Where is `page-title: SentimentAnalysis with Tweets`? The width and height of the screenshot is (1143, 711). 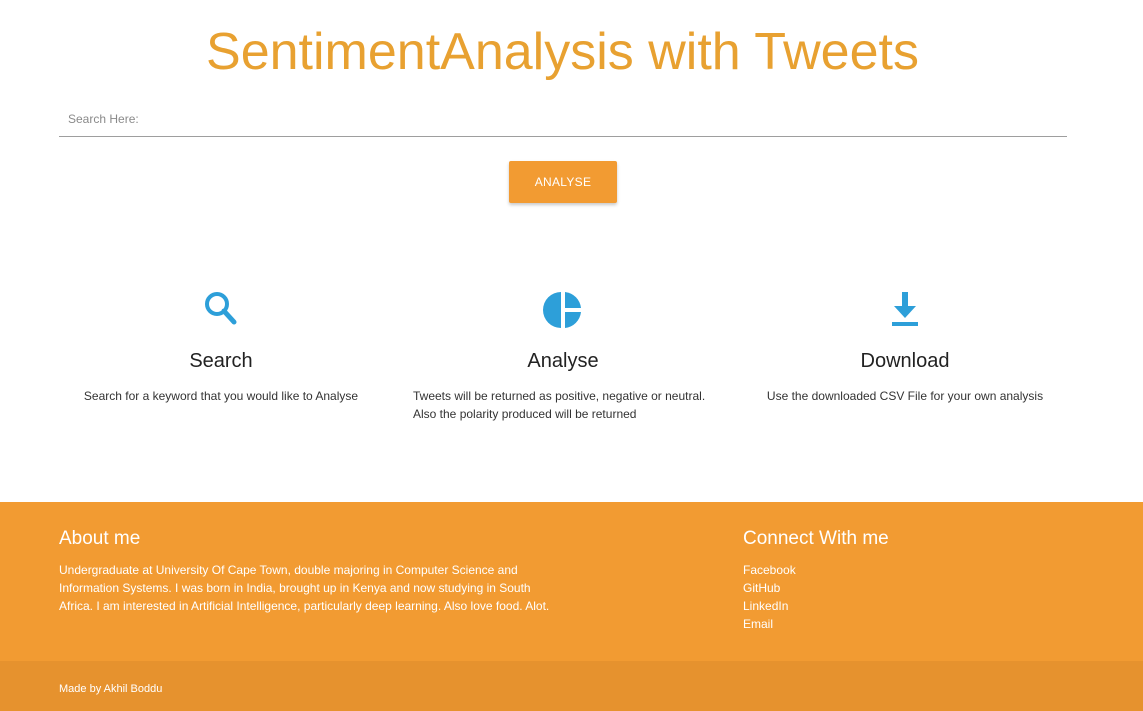 page-title: SentimentAnalysis with Tweets is located at coordinates (562, 52).